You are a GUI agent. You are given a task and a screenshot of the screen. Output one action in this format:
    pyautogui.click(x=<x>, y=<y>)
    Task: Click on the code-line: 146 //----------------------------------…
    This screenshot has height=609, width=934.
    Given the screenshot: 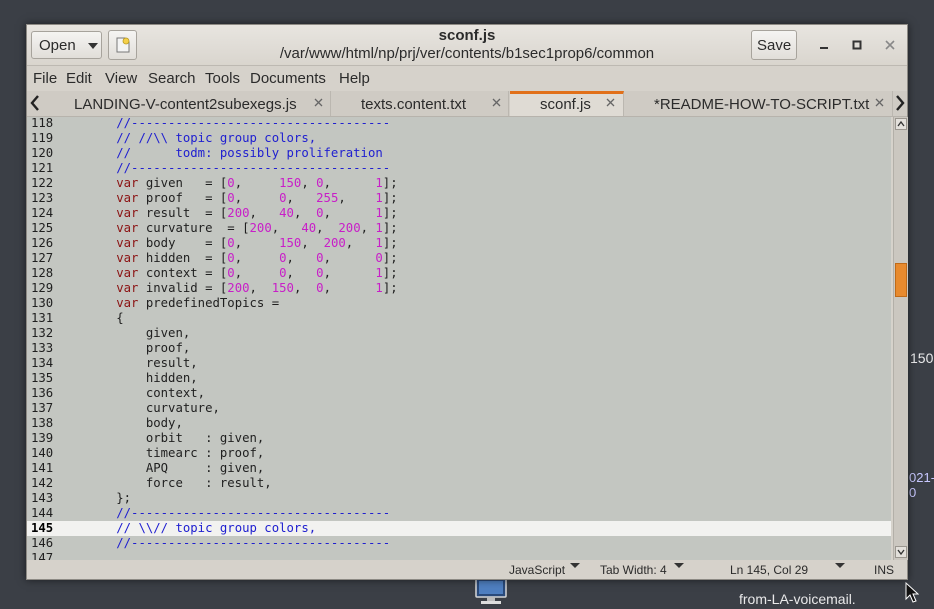 What is the action you would take?
    pyautogui.click(x=459, y=543)
    